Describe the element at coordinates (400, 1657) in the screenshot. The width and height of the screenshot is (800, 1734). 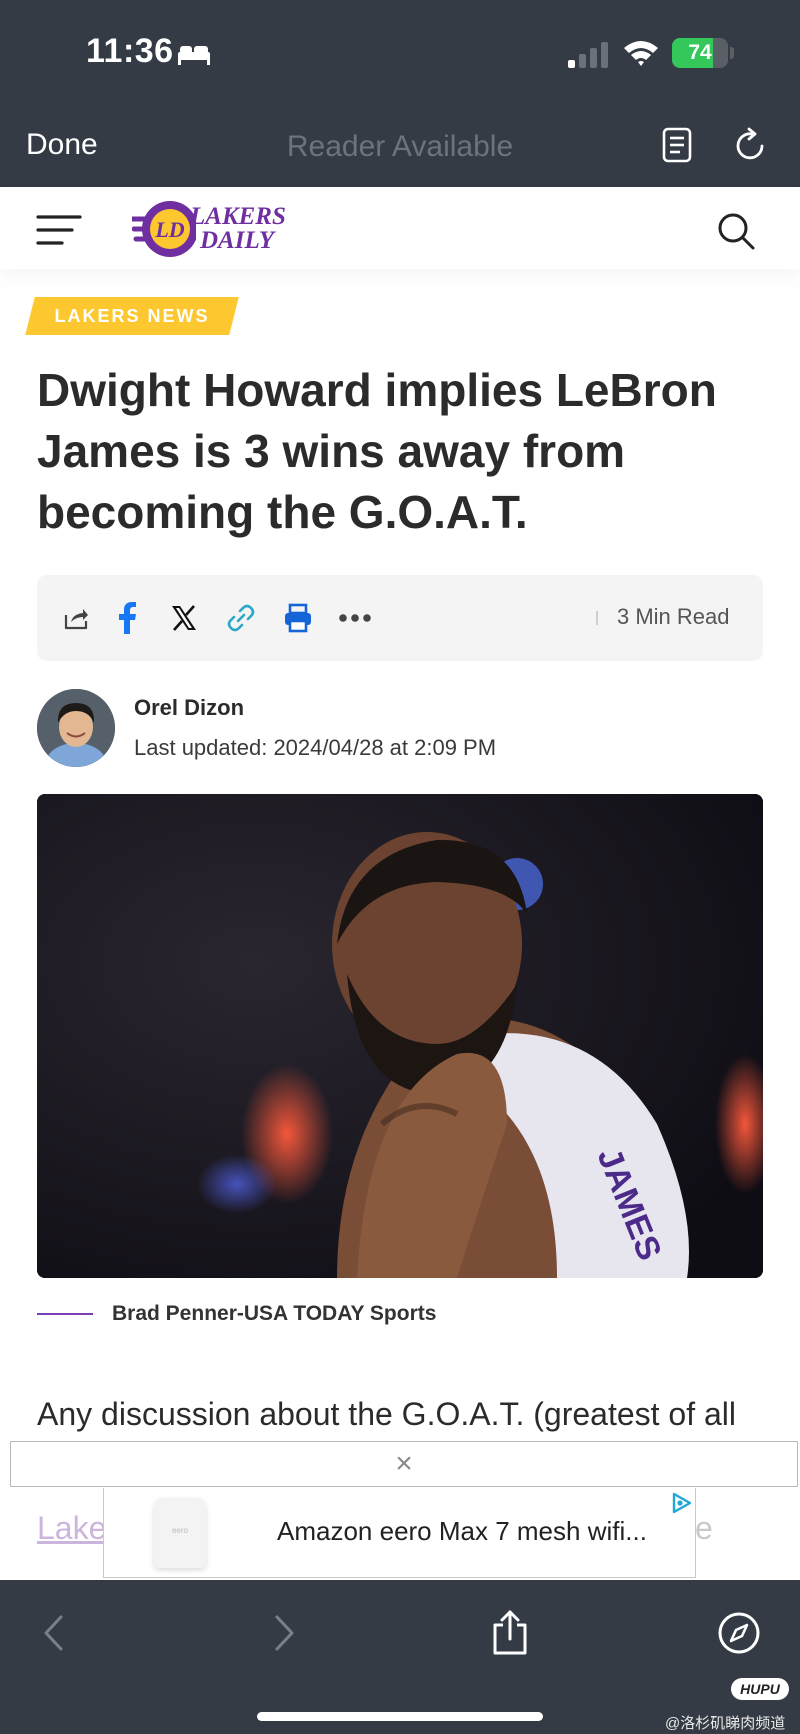
I see `browser-toolbar` at that location.